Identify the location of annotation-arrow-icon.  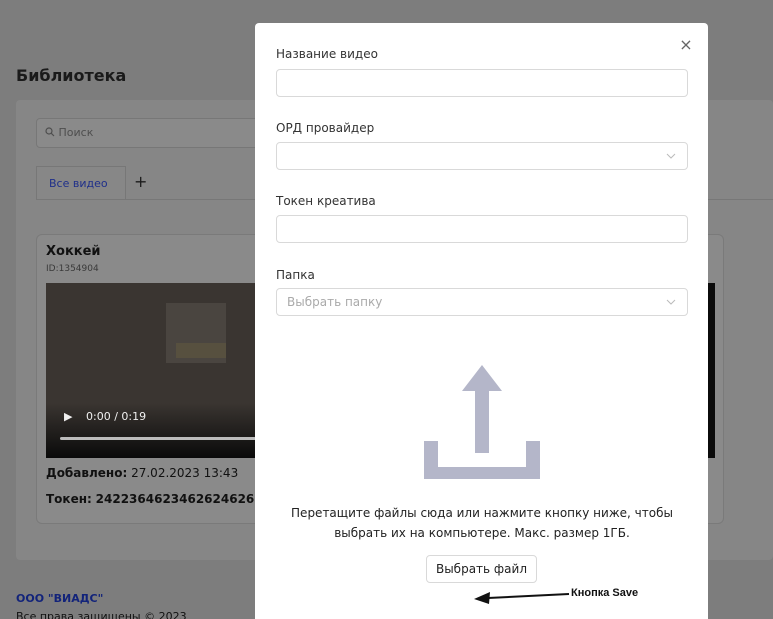
(522, 598).